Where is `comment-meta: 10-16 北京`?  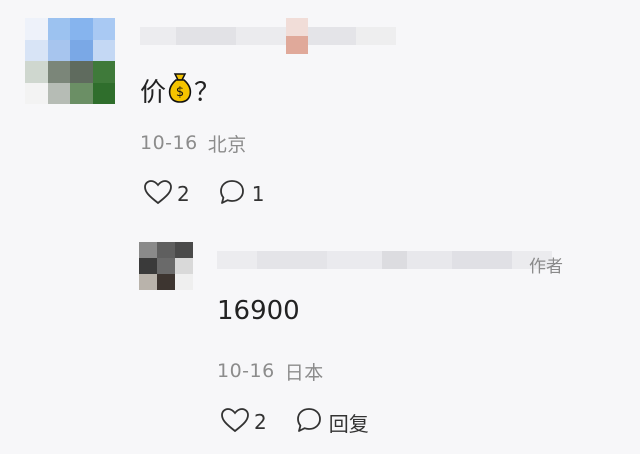 comment-meta: 10-16 北京 is located at coordinates (193, 143).